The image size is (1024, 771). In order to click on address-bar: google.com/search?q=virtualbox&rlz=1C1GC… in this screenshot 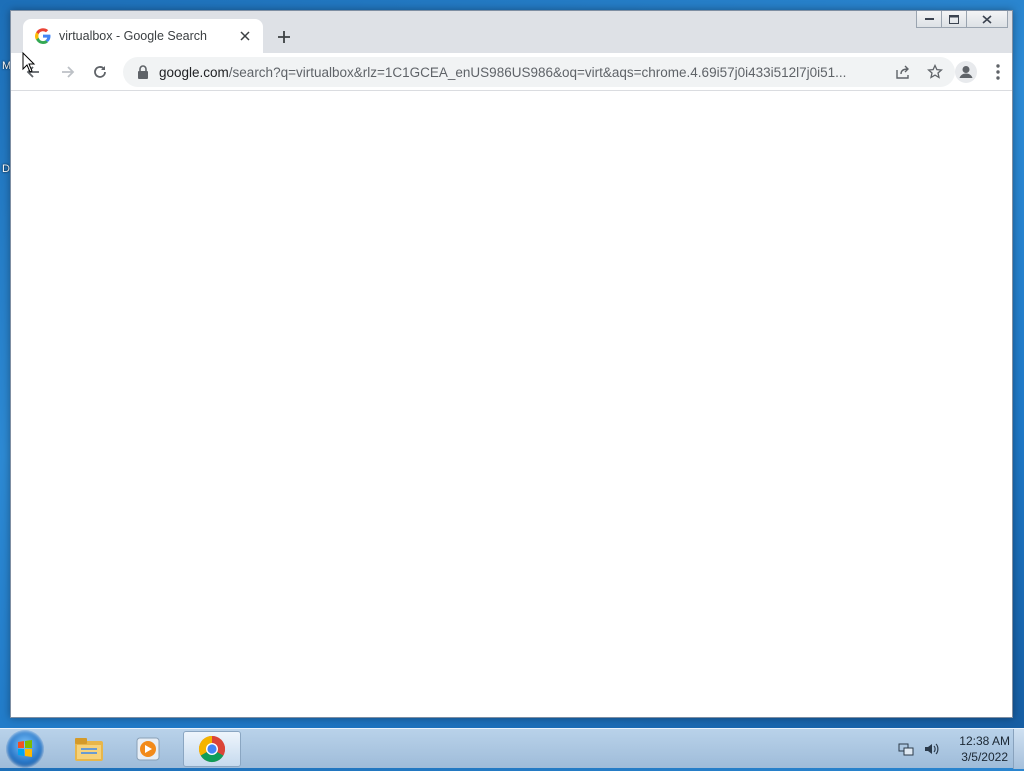, I will do `click(539, 72)`.